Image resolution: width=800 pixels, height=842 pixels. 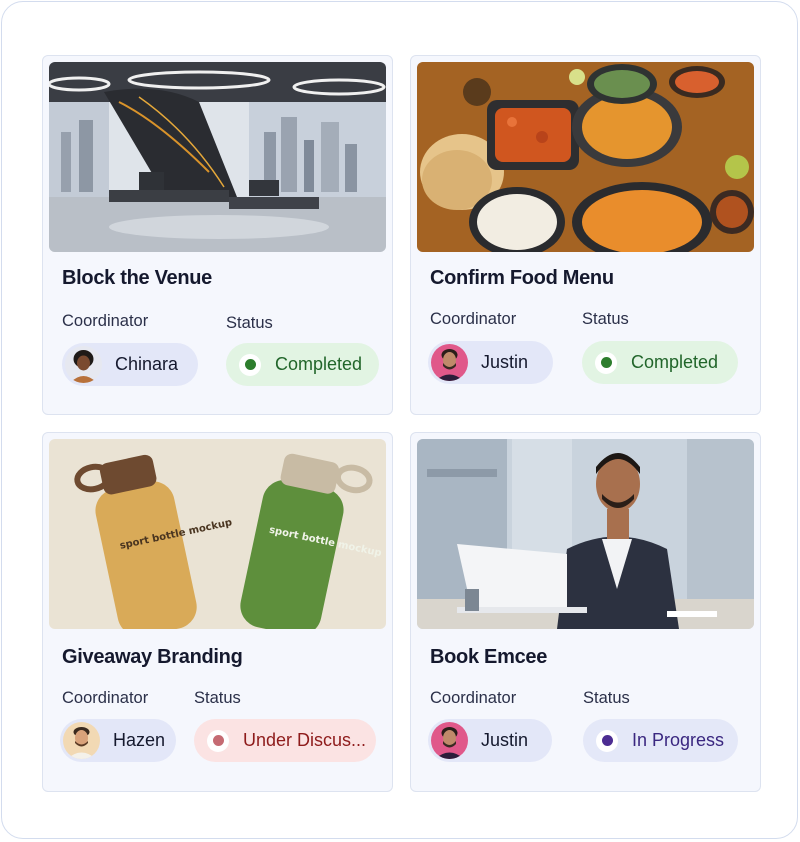 What do you see at coordinates (139, 740) in the screenshot?
I see `coordinator-name: Hazen` at bounding box center [139, 740].